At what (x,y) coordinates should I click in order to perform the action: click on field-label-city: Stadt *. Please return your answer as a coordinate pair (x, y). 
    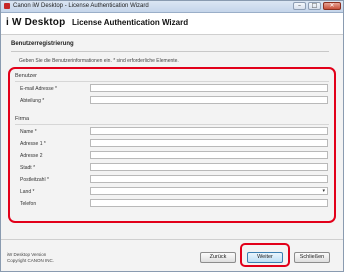
    Looking at the image, I should click on (28, 168).